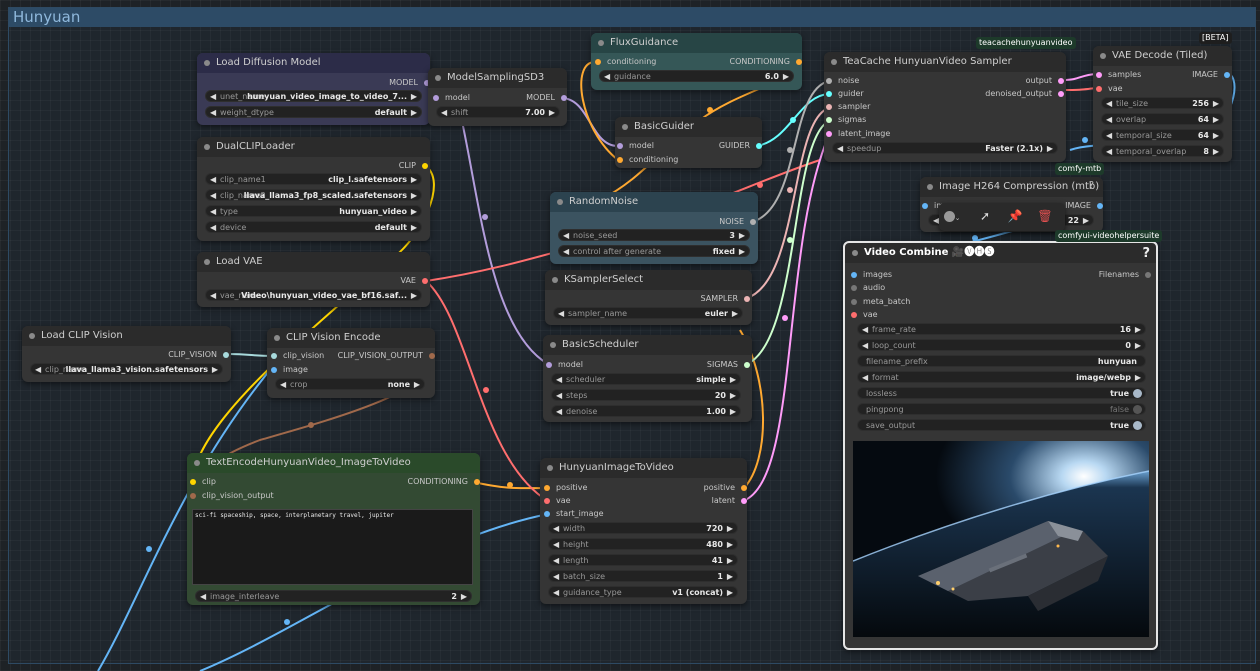 Image resolution: width=1260 pixels, height=671 pixels. I want to click on input-meta-batch: meta_batch, so click(880, 302).